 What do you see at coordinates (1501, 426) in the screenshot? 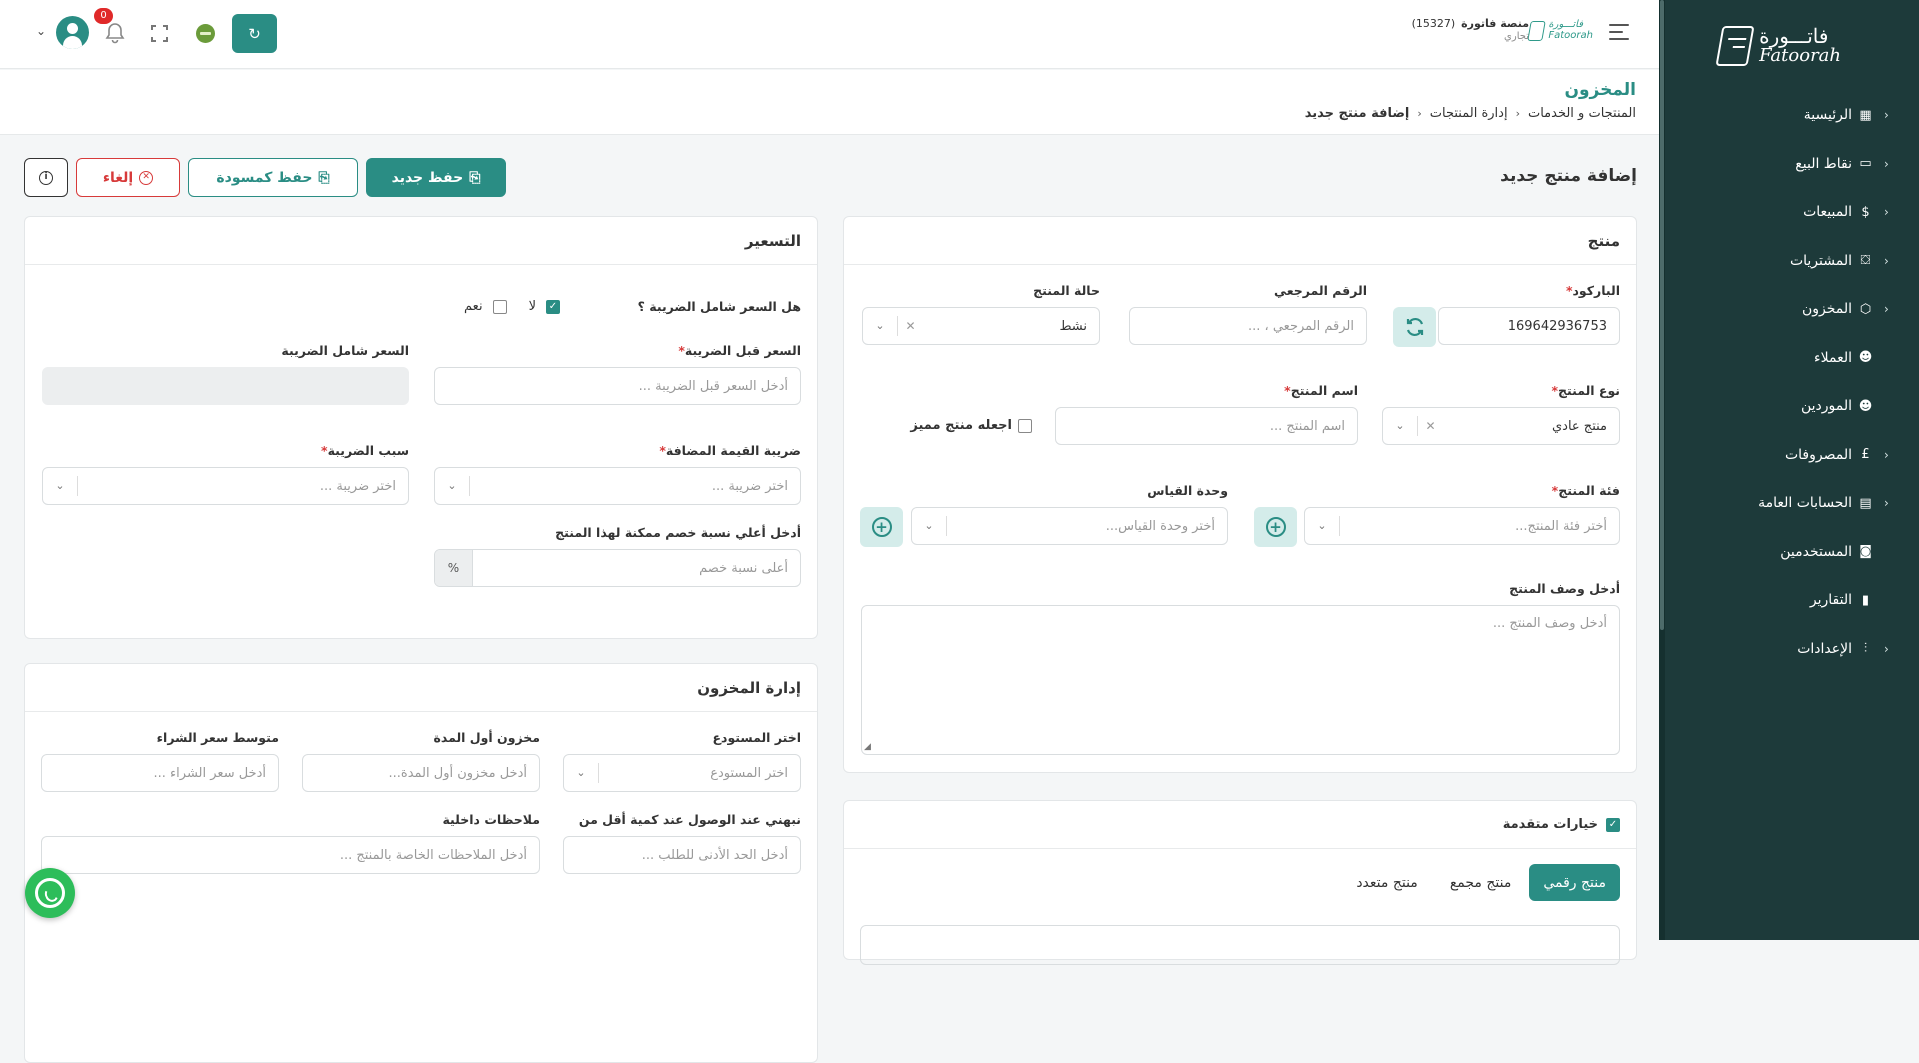
I see `product-type-select: منتج عادي ✕ ⌄` at bounding box center [1501, 426].